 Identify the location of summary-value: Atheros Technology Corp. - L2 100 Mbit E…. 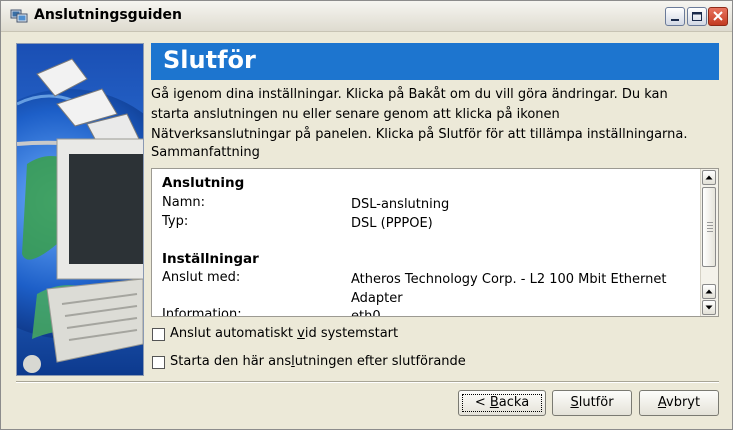
(526, 289).